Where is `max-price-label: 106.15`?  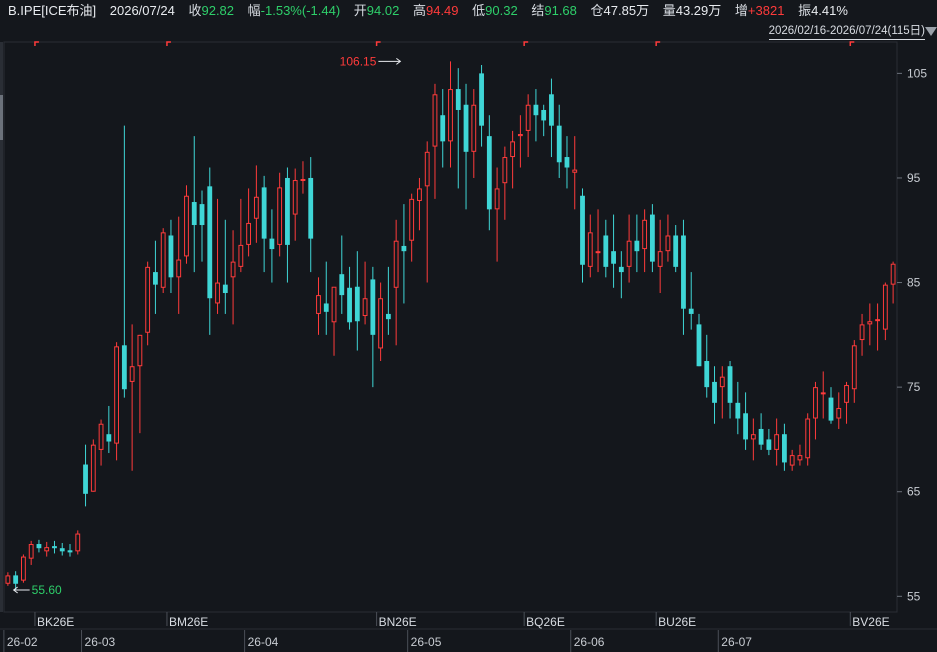
max-price-label: 106.15 is located at coordinates (358, 61).